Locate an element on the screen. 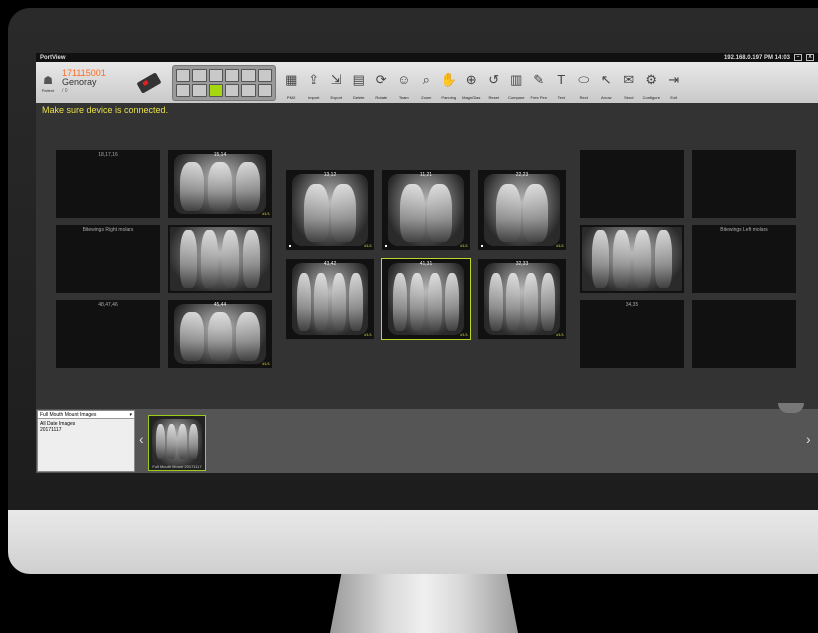 This screenshot has width=818, height=633. tool-button-rotate: ⟳ Rotate is located at coordinates (381, 83).